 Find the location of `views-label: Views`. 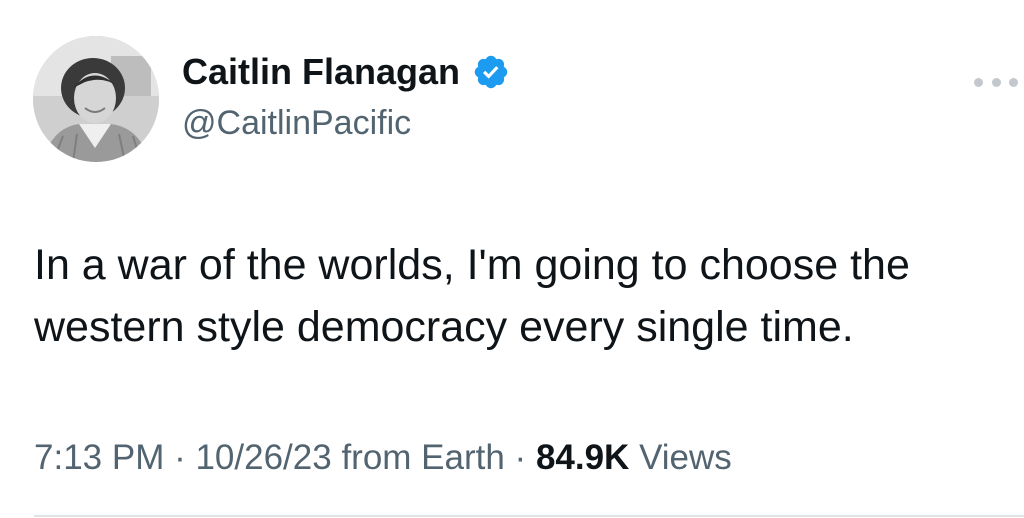

views-label: Views is located at coordinates (680, 457).